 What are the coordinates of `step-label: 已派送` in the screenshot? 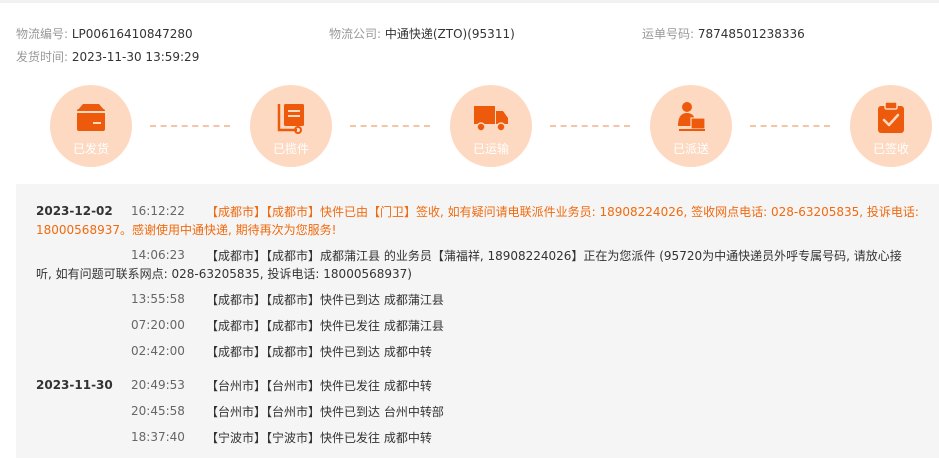 It's located at (690, 149).